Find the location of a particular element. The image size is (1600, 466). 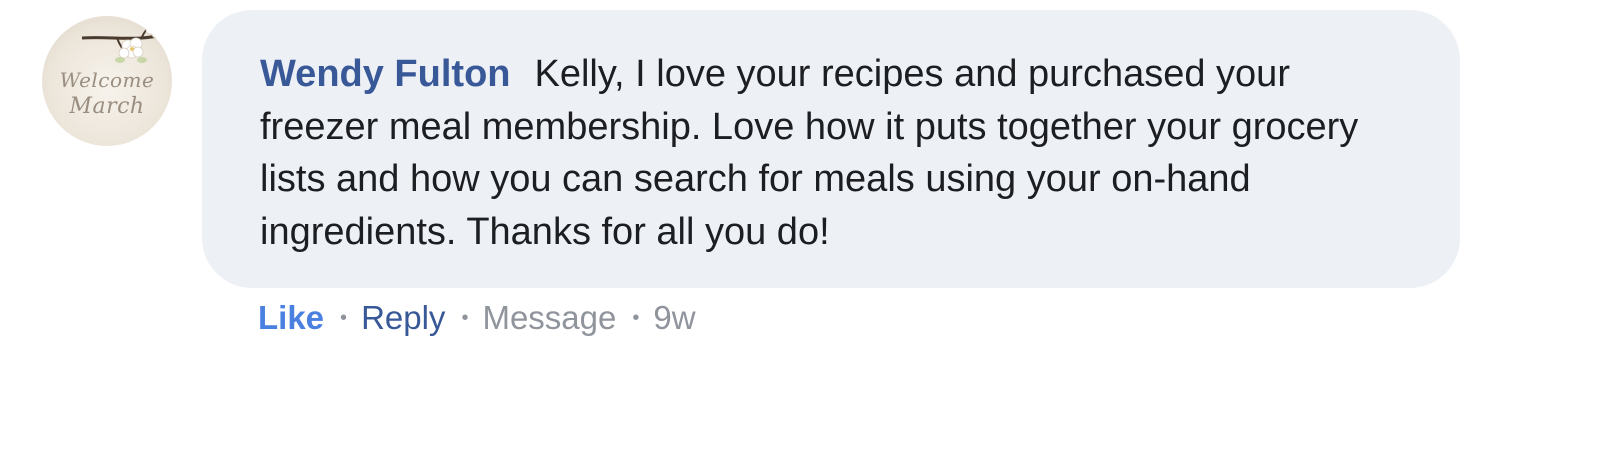

comment-author-link: Wendy Fulton is located at coordinates (385, 74).